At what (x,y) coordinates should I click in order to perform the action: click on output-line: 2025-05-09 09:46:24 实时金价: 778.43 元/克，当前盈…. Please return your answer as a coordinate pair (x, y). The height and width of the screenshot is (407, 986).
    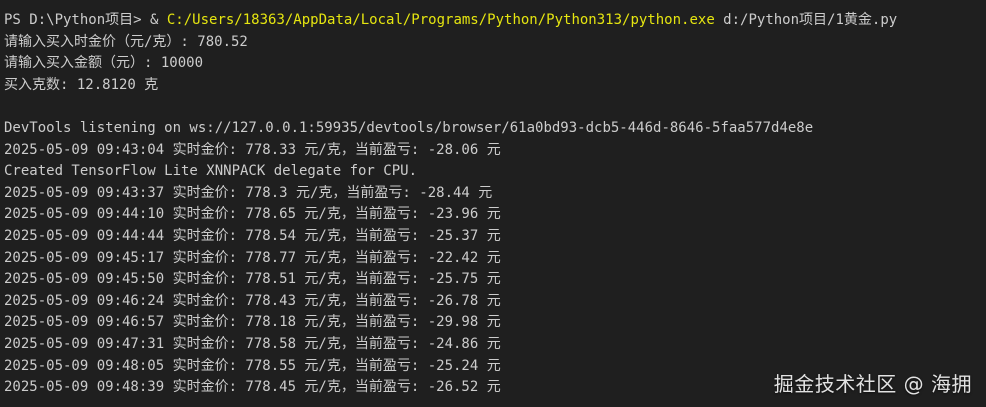
    Looking at the image, I should click on (252, 300).